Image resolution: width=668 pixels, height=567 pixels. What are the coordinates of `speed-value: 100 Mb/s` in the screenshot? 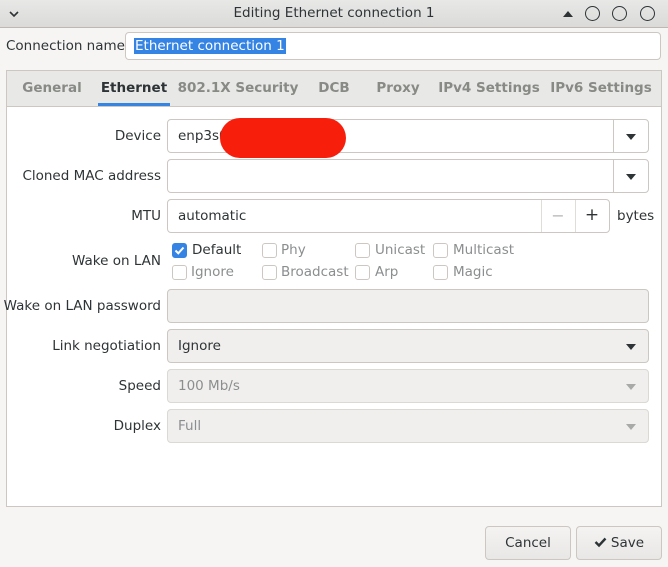 It's located at (209, 386).